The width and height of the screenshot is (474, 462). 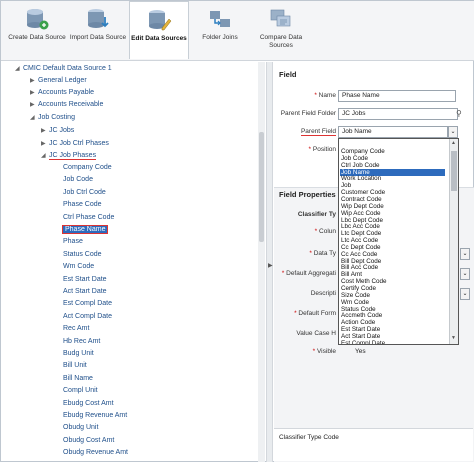 What do you see at coordinates (62, 80) in the screenshot?
I see `tree-folder-label: General Ledger` at bounding box center [62, 80].